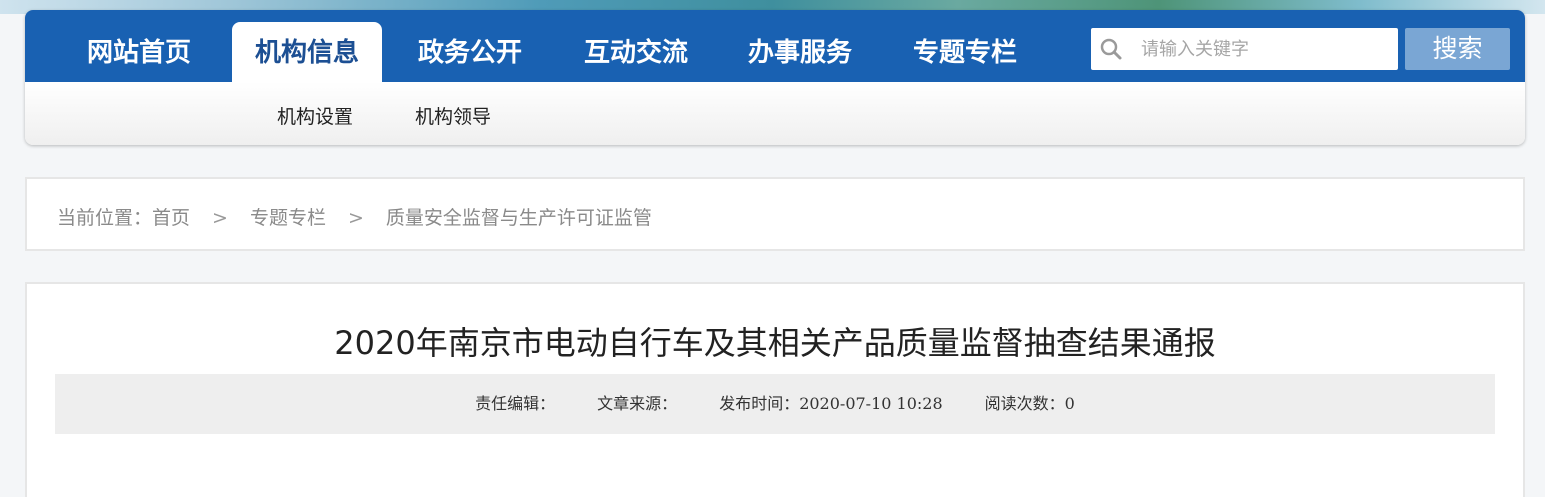 The width and height of the screenshot is (1545, 497). I want to click on sub-nav-item-org-setup: 机构设置, so click(315, 115).